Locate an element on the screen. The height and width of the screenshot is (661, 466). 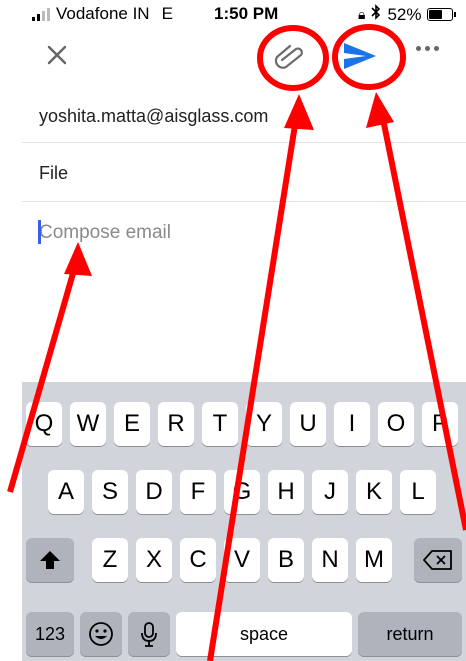
key-z: Z is located at coordinates (110, 560).